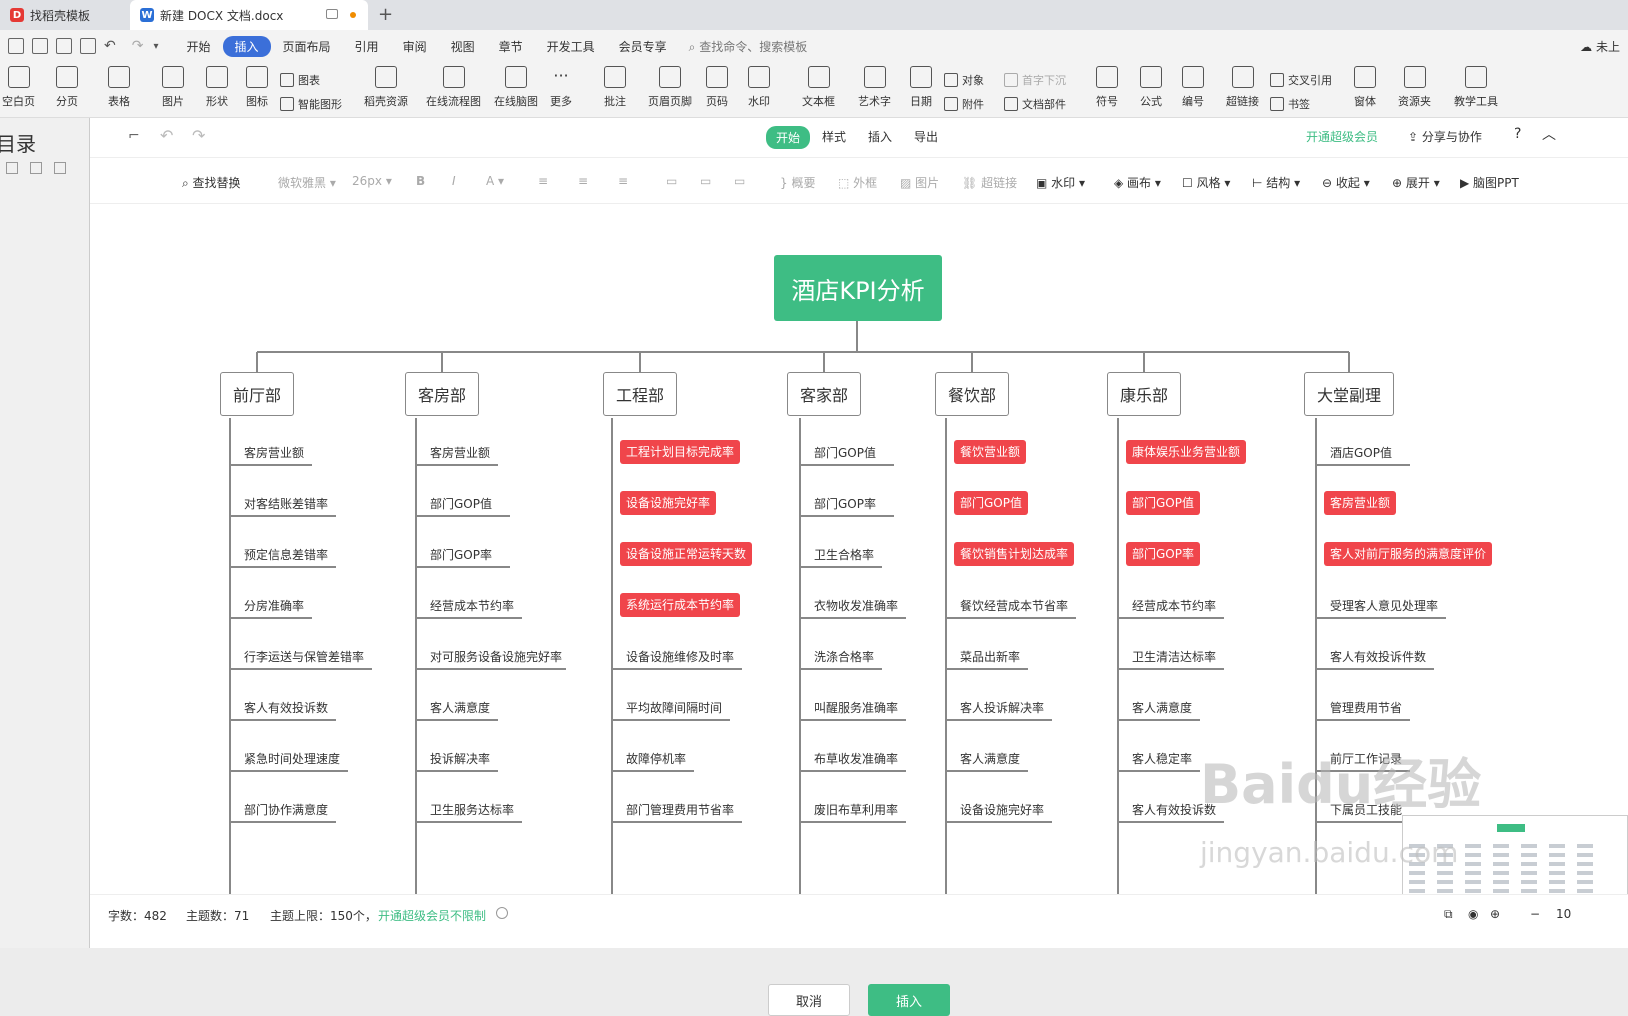  What do you see at coordinates (110, 46) in the screenshot?
I see `undo-icon: ↶` at bounding box center [110, 46].